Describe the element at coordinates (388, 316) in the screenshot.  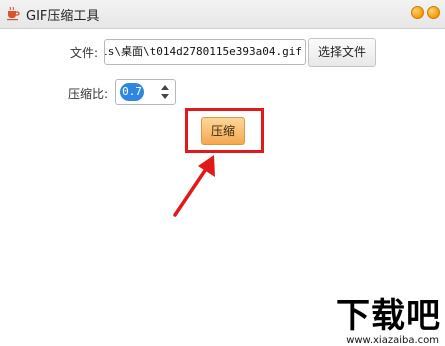
I see `watermark-logo: 下载吧` at that location.